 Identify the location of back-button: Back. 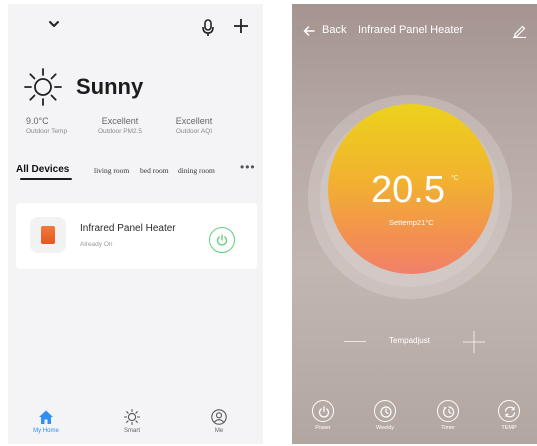
(334, 30).